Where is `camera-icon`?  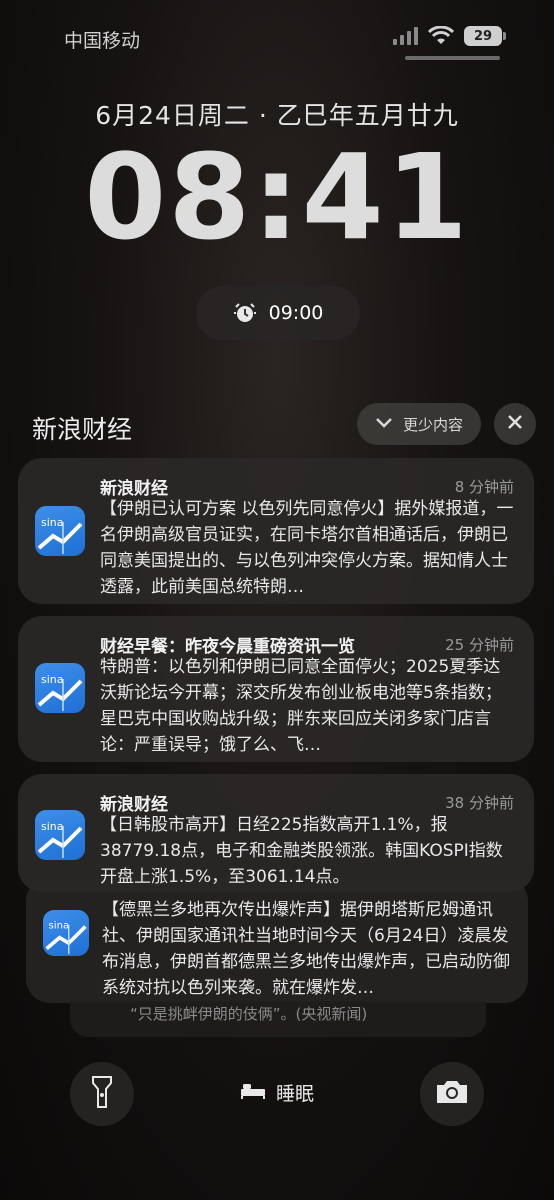 camera-icon is located at coordinates (452, 1094).